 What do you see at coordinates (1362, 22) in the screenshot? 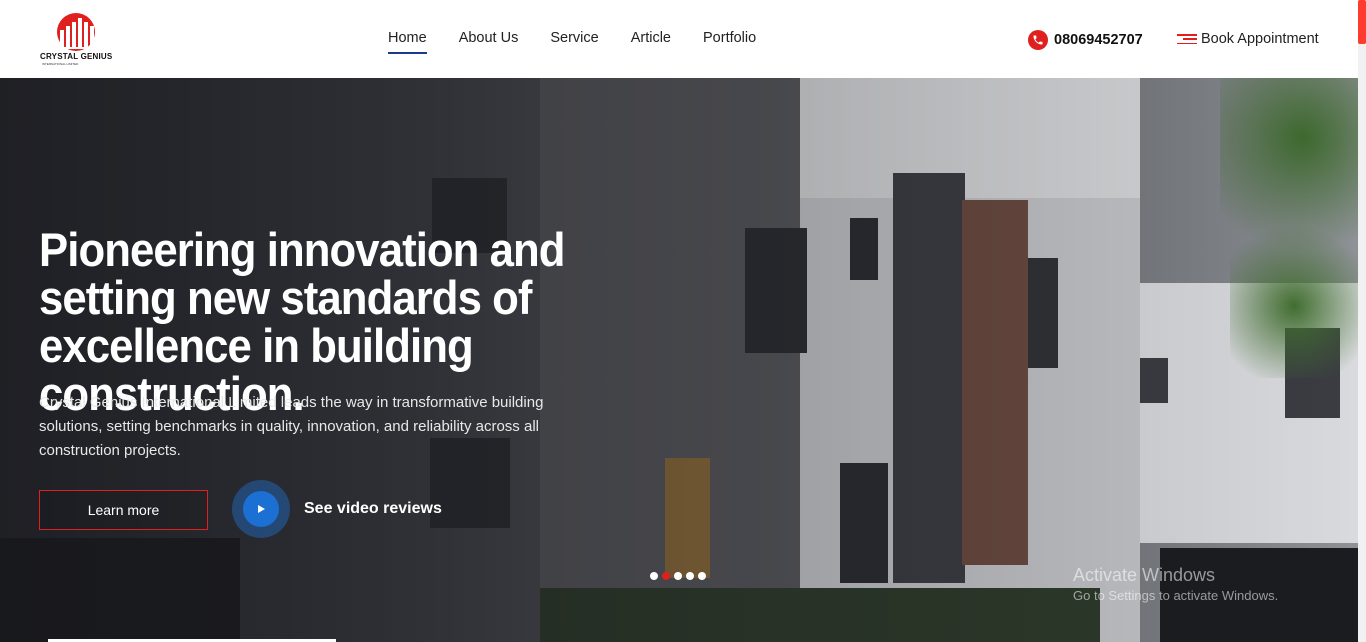
I see `scrollbar-thumb` at bounding box center [1362, 22].